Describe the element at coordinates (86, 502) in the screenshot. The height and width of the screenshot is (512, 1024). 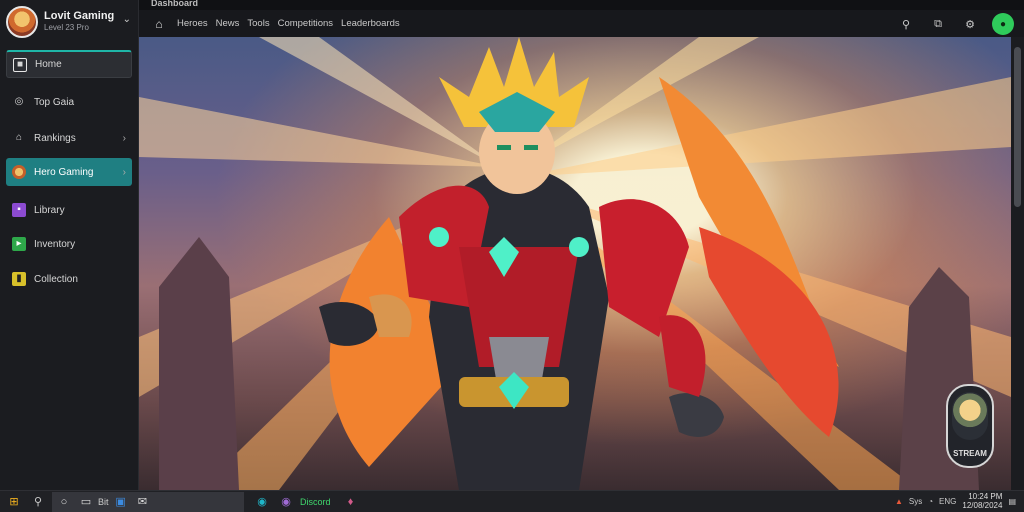
I see `task-view-icon: ▭` at that location.